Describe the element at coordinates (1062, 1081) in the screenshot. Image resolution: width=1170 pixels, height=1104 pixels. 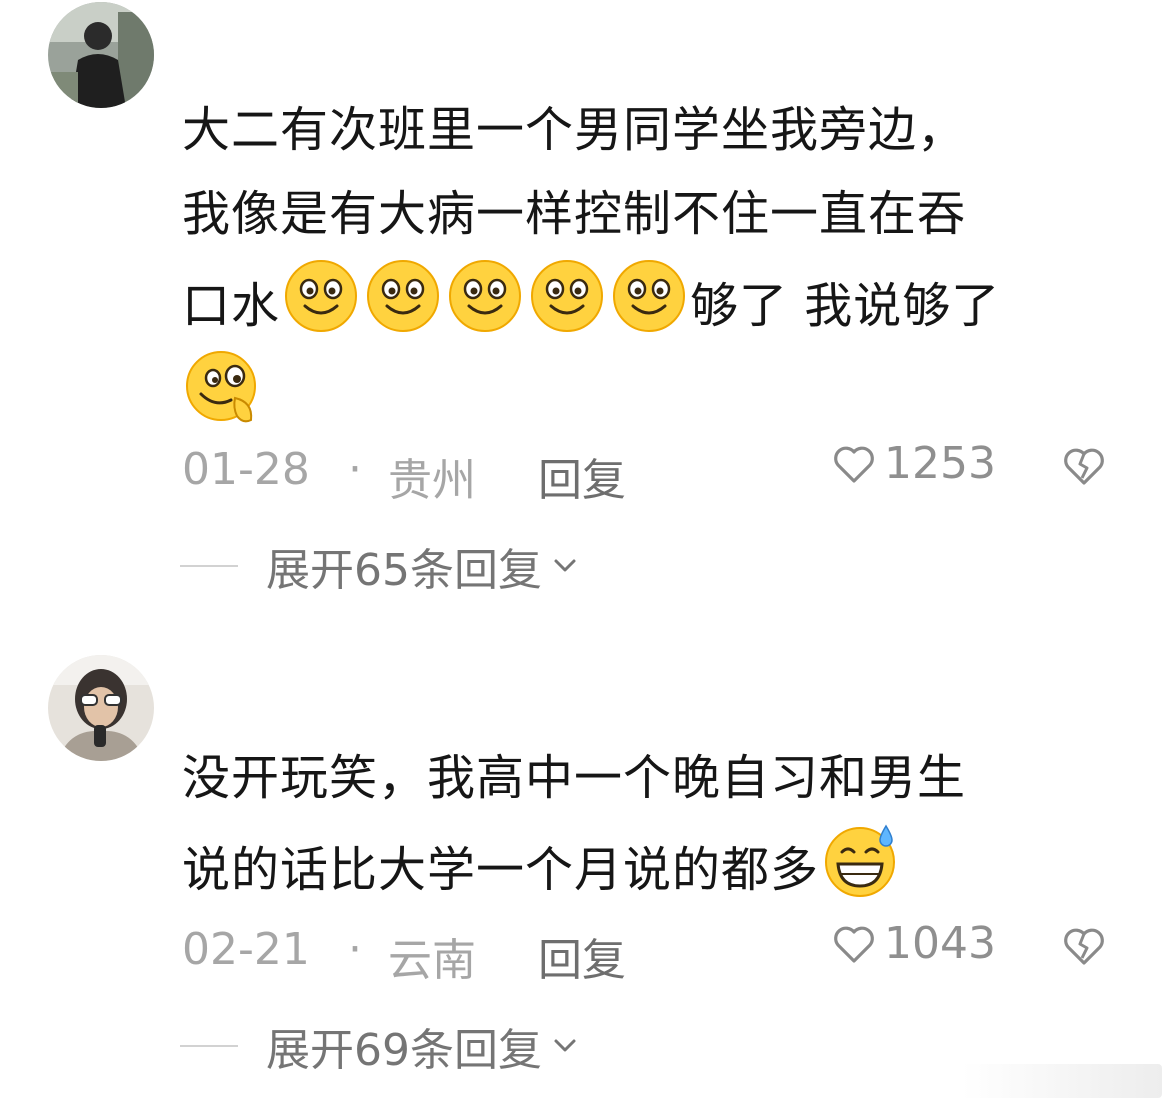
I see `watermark` at that location.